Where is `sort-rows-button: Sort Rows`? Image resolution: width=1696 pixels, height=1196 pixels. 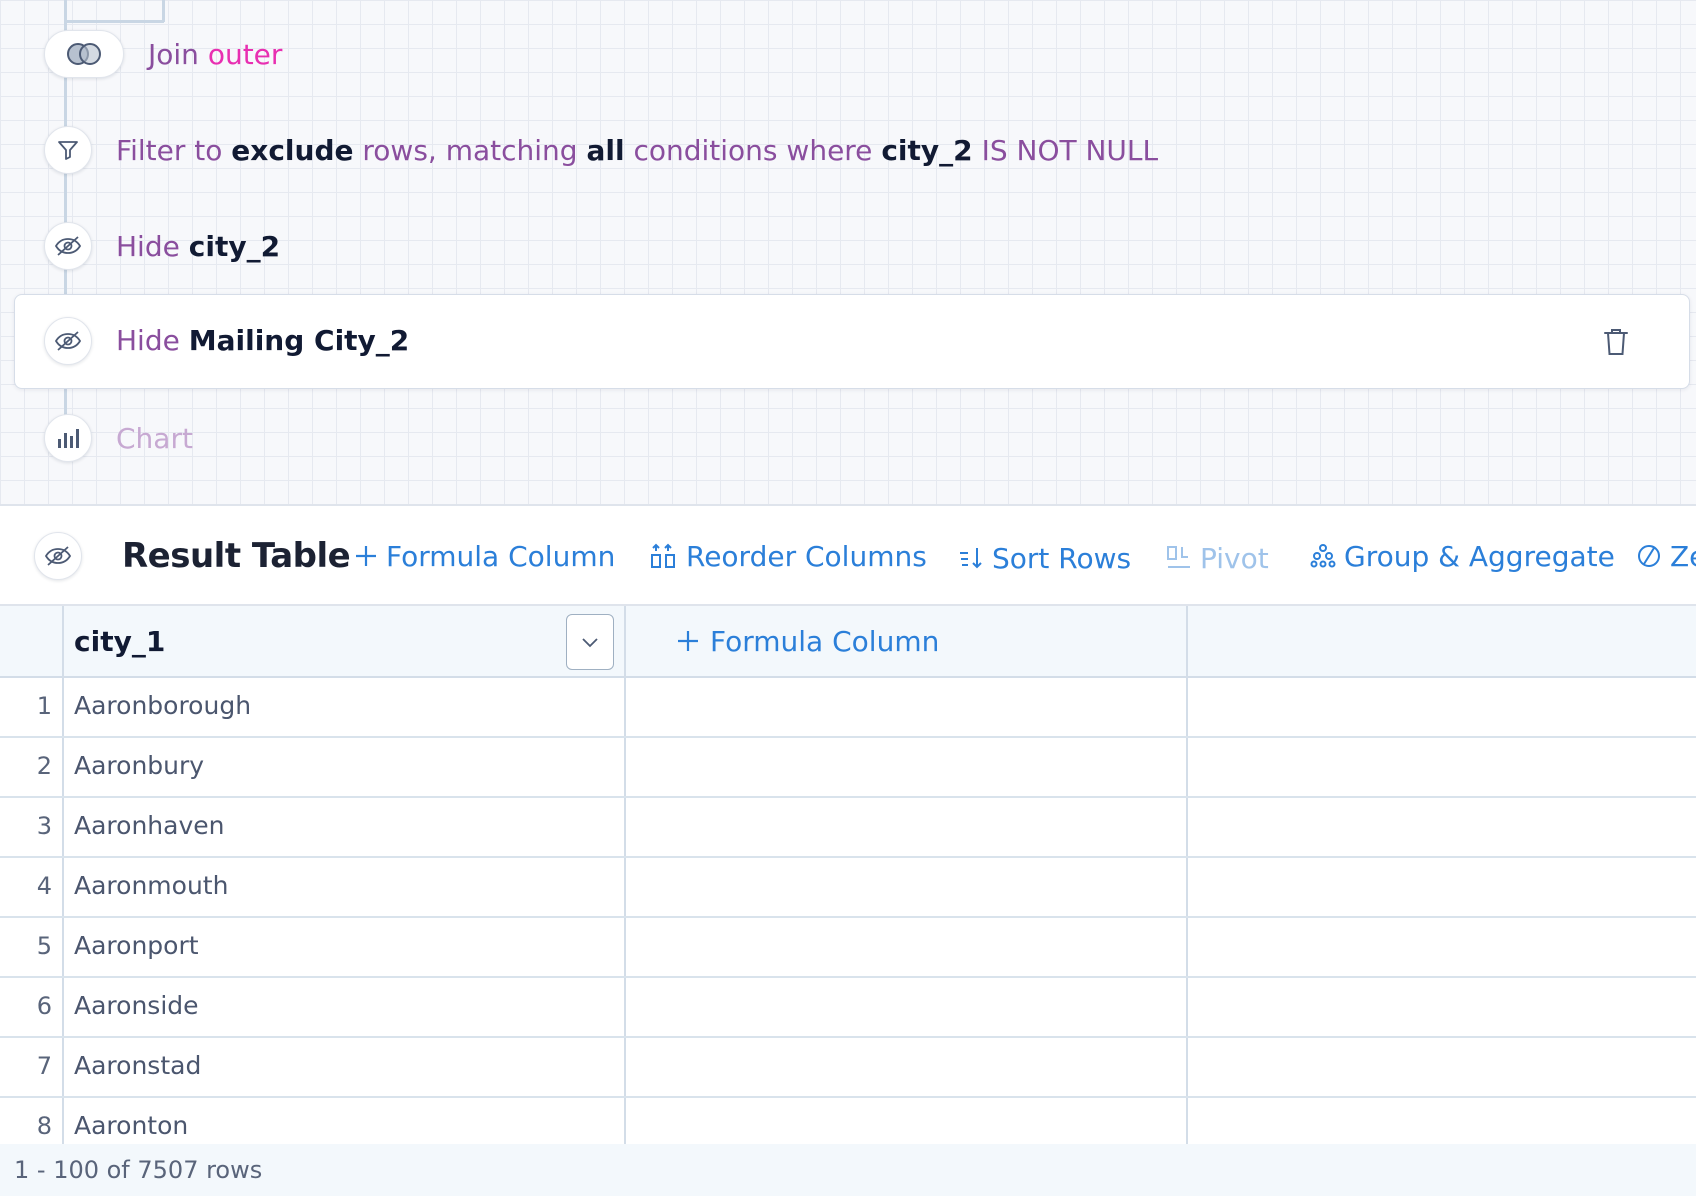 sort-rows-button: Sort Rows is located at coordinates (1044, 558).